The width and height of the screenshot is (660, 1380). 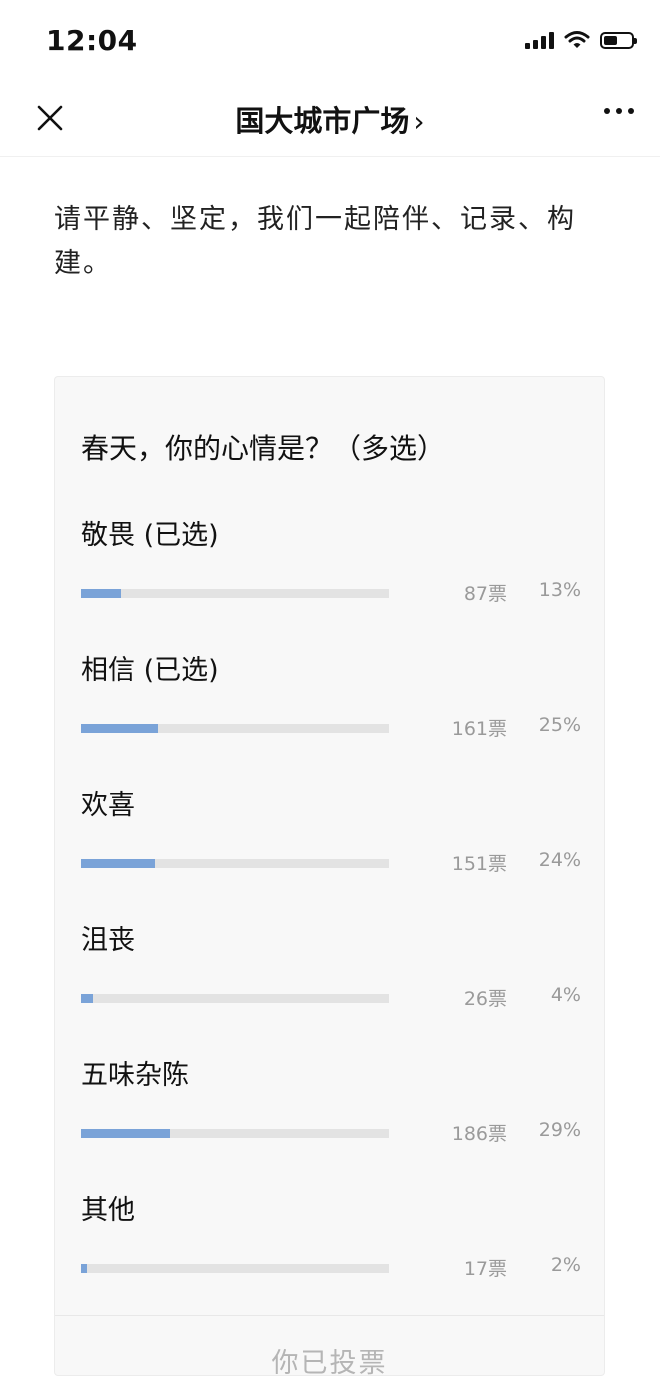 What do you see at coordinates (539, 40) in the screenshot?
I see `signal-icon` at bounding box center [539, 40].